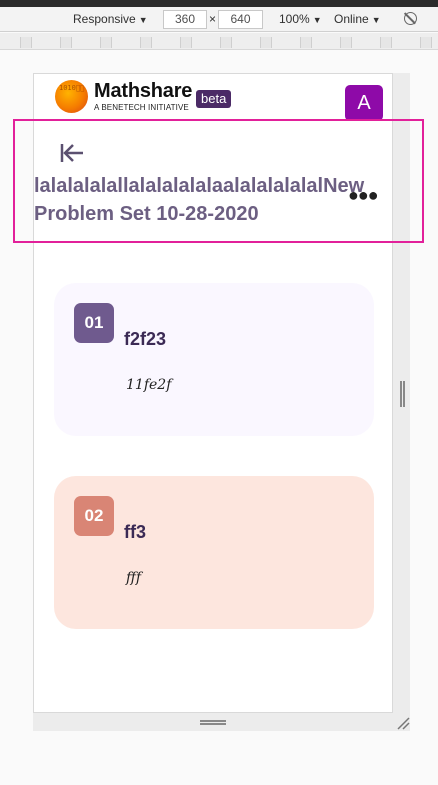  What do you see at coordinates (219, 41) in the screenshot?
I see `media-query-ruler` at bounding box center [219, 41].